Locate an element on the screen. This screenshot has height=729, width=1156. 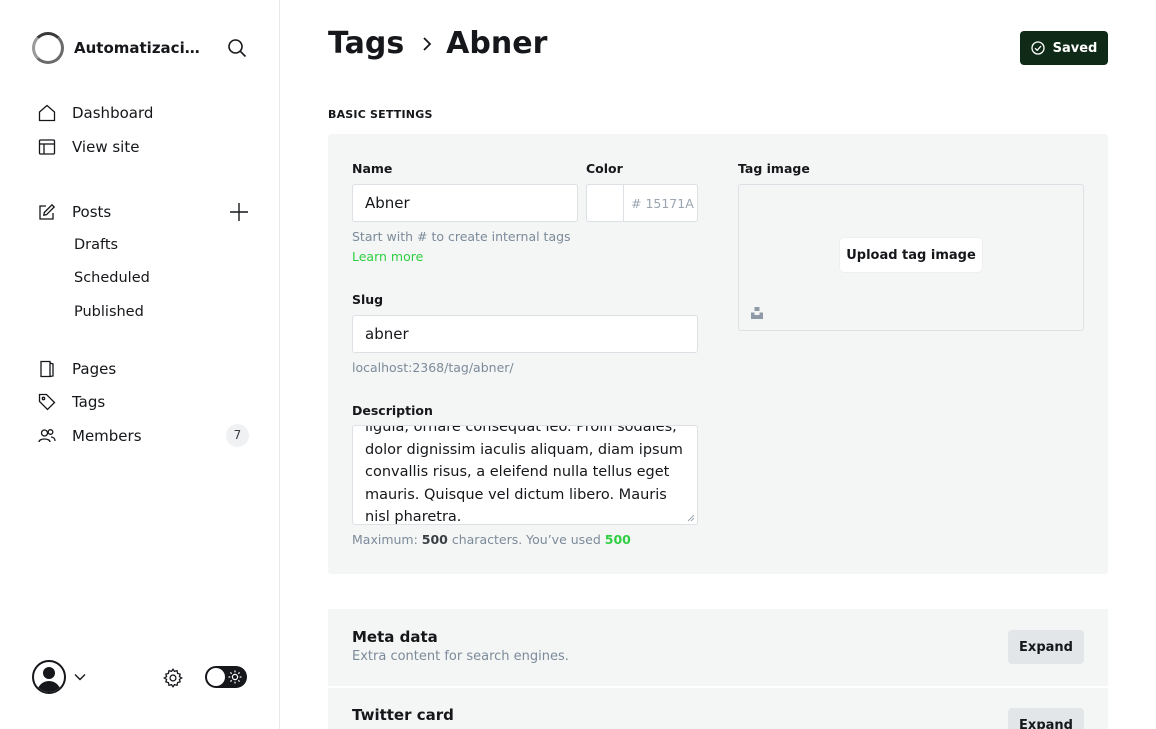
slug-label: Slug is located at coordinates (368, 299).